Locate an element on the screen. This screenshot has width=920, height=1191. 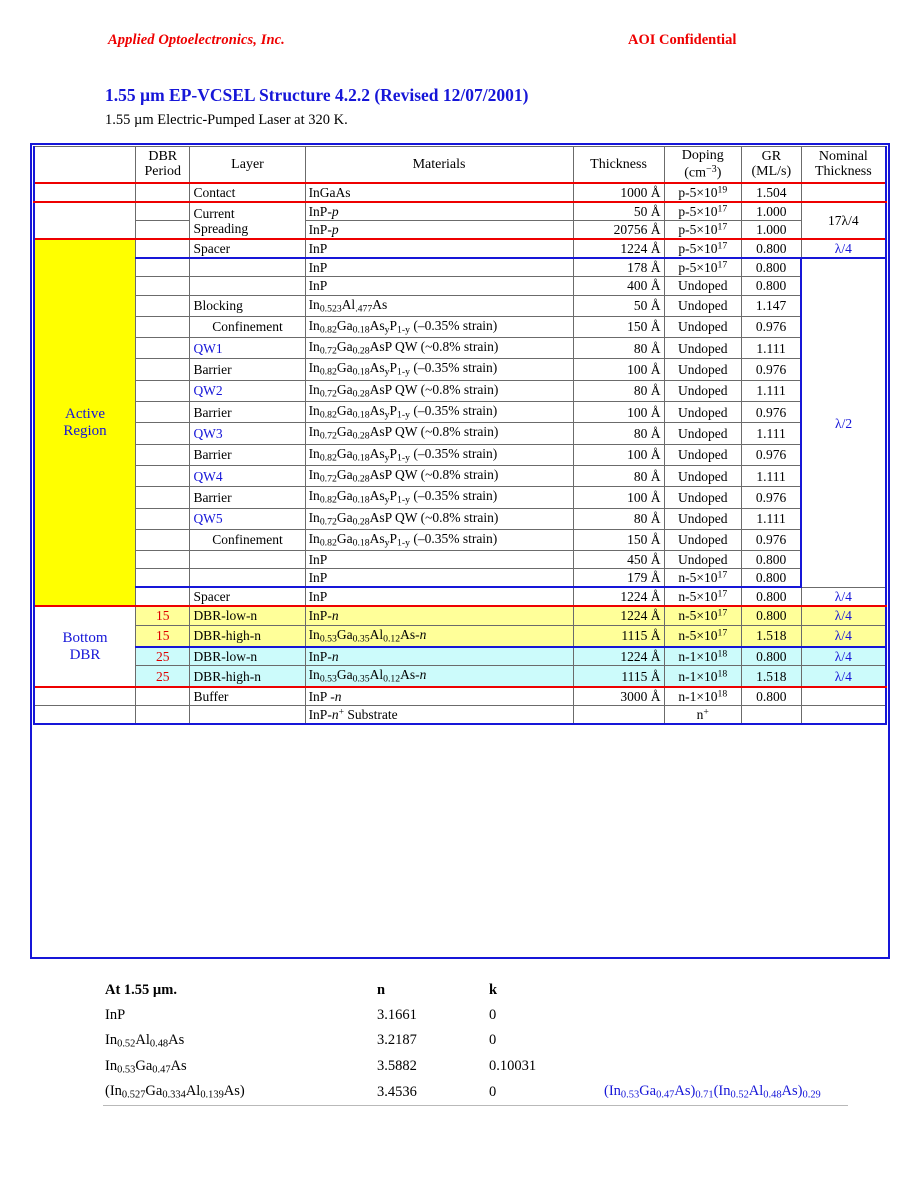
index-n: 3.4536 is located at coordinates (397, 1091).